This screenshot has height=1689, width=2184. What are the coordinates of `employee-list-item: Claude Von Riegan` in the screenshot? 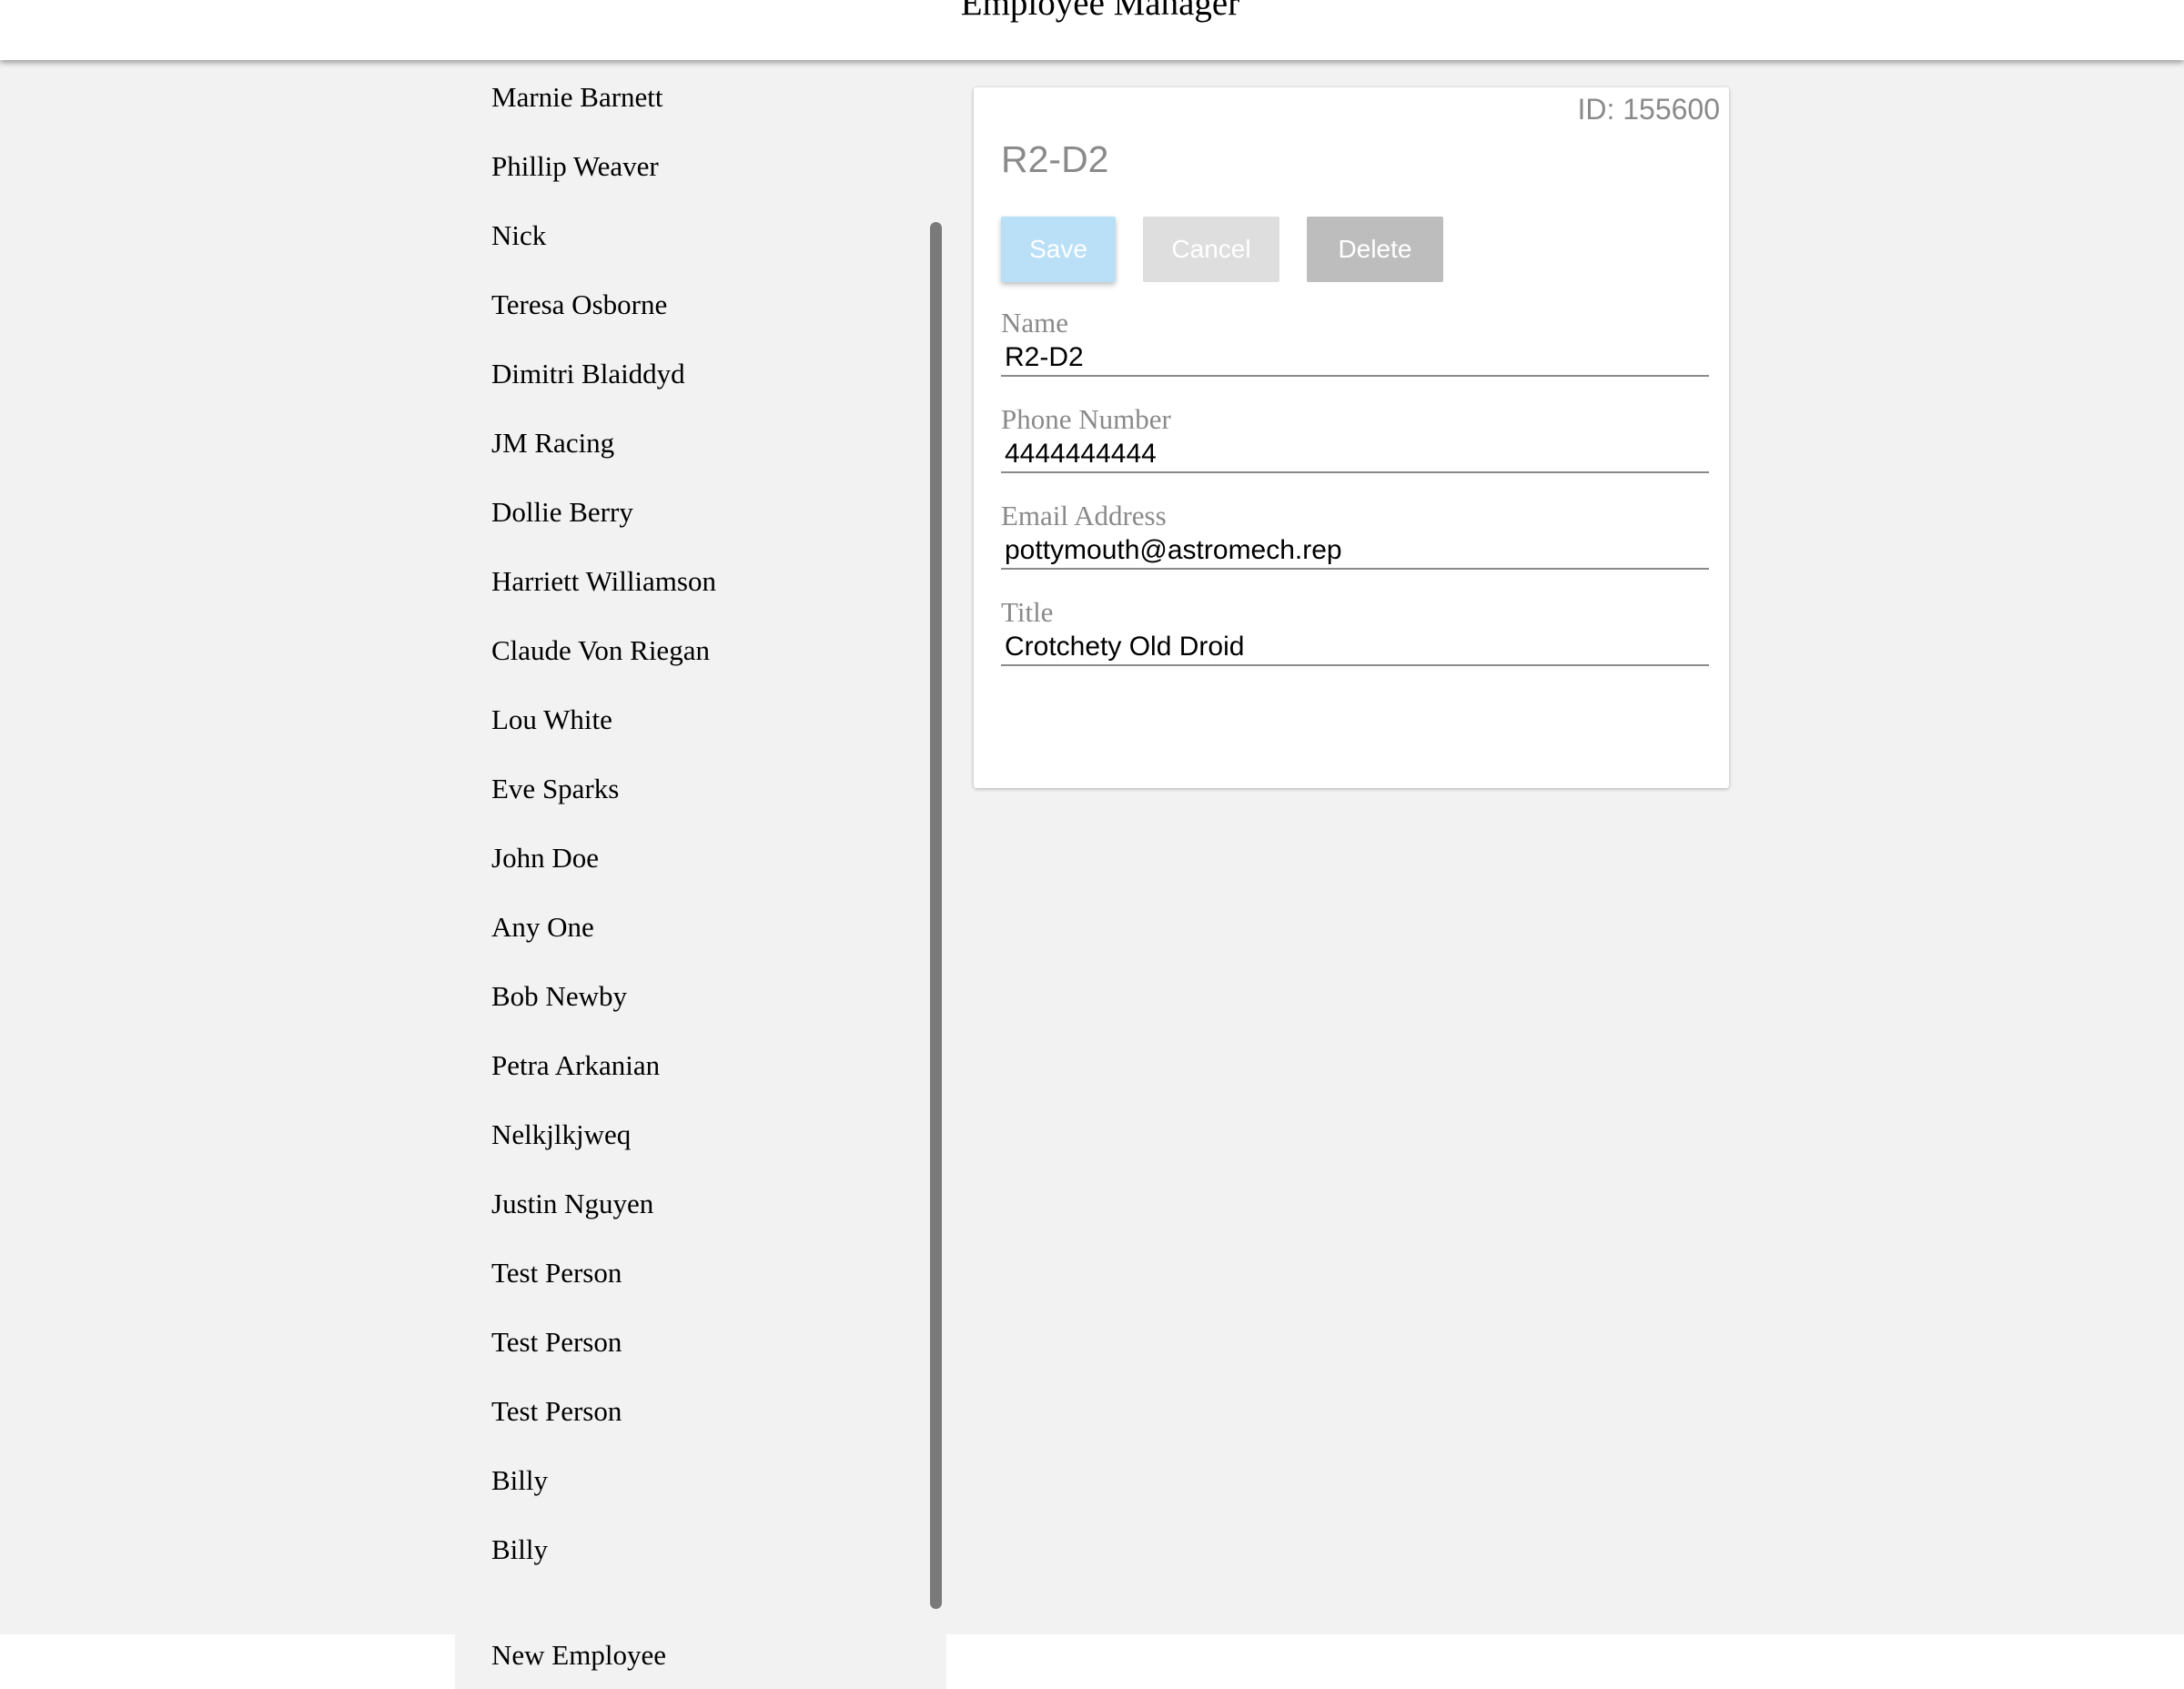 It's located at (700, 650).